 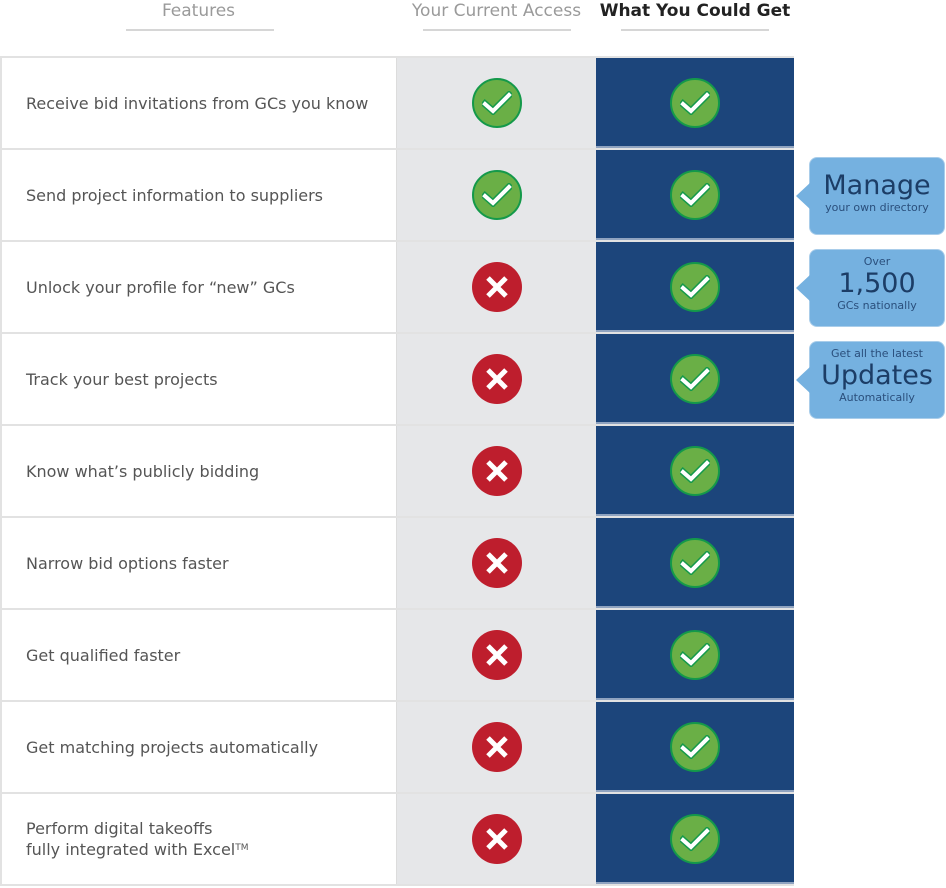 What do you see at coordinates (137, 849) in the screenshot?
I see `feature-label: fully integrated with ExcelTM` at bounding box center [137, 849].